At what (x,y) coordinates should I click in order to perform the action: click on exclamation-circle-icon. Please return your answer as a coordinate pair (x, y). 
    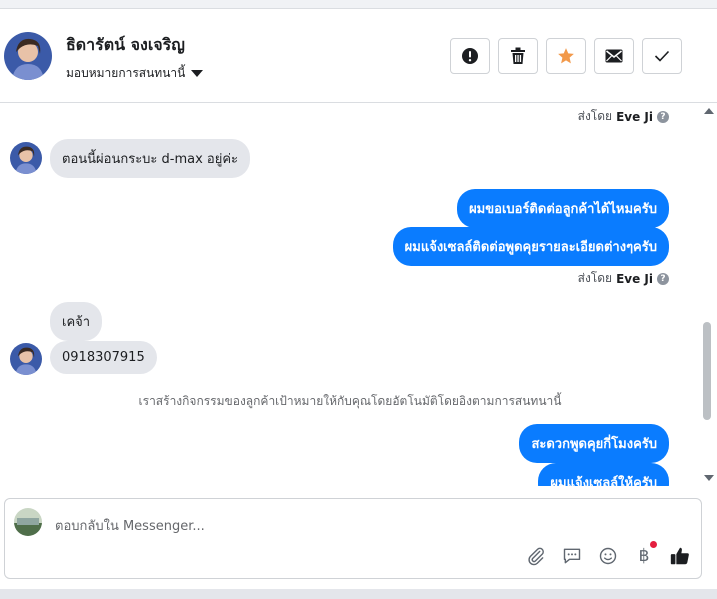
    Looking at the image, I should click on (470, 56).